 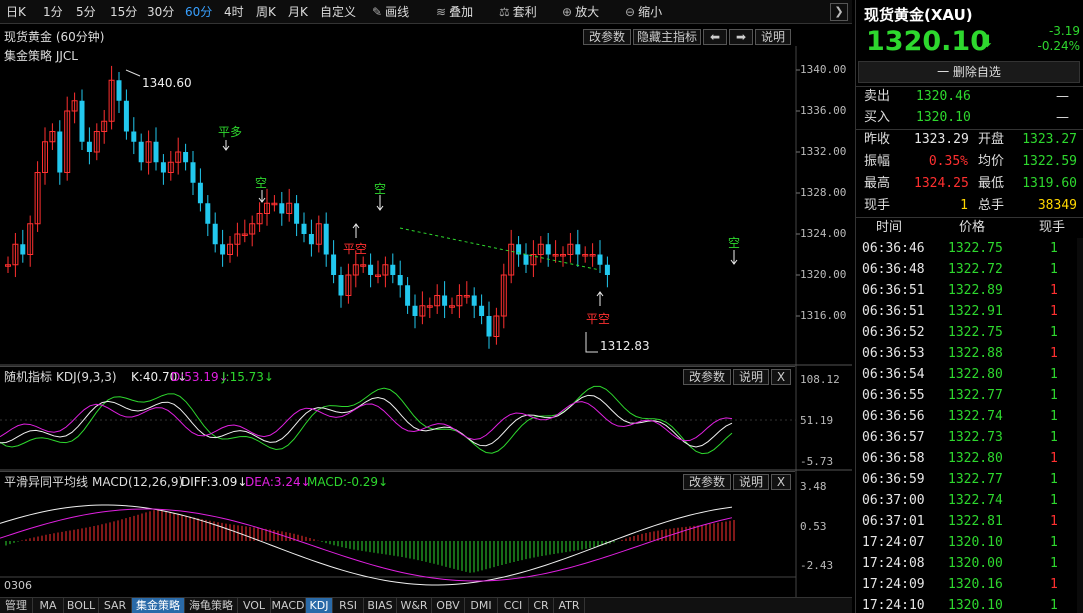 I want to click on tick-time: 06:36:51, so click(x=893, y=311).